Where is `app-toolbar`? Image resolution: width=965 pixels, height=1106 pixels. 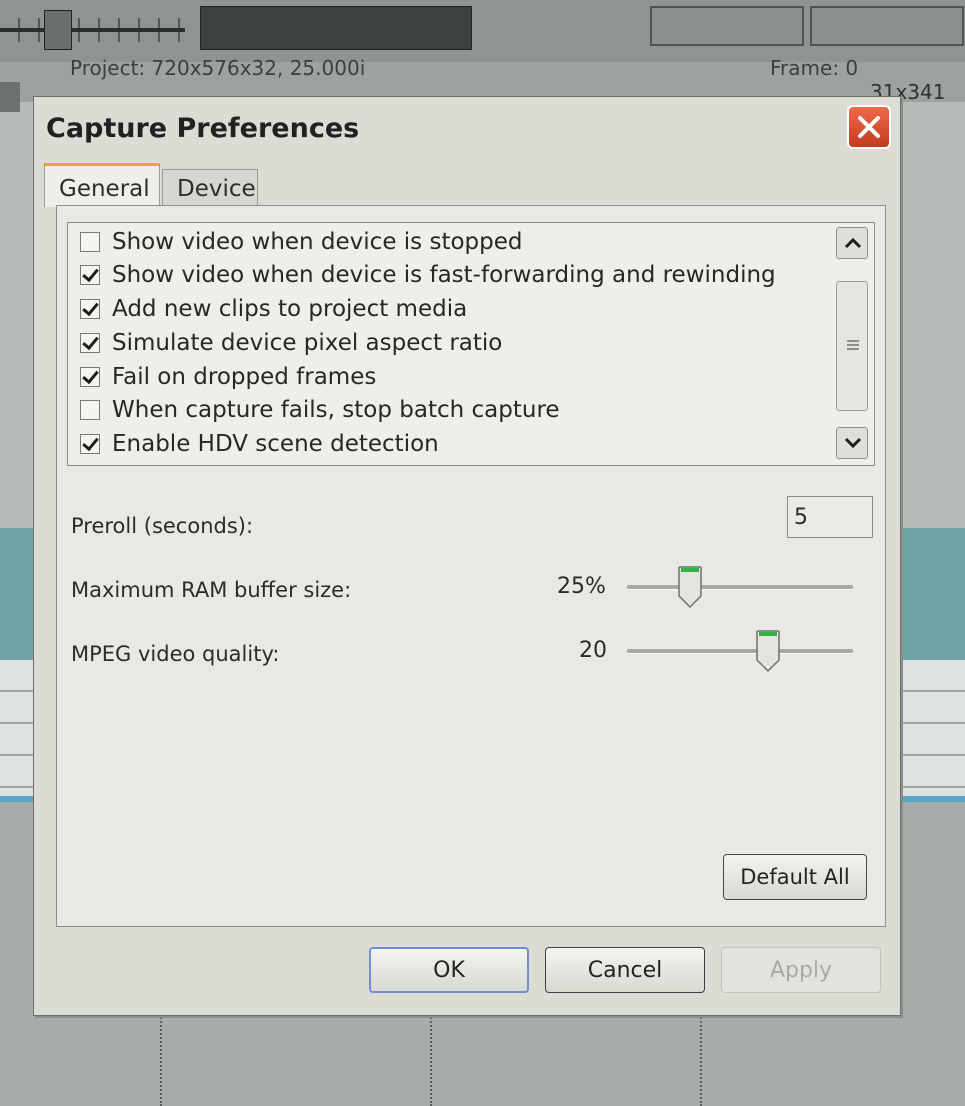 app-toolbar is located at coordinates (482, 32).